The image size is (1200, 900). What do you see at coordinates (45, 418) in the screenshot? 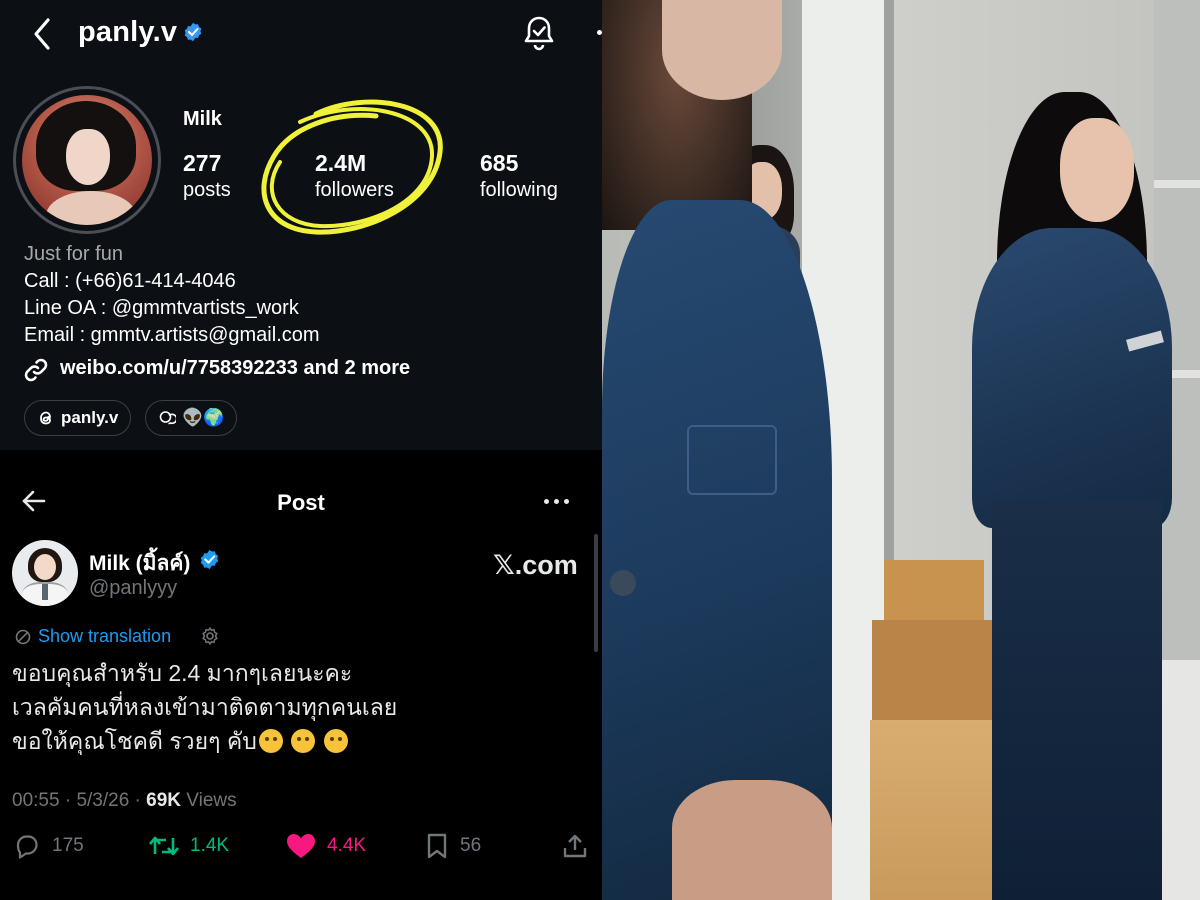
I see `threads-icon` at bounding box center [45, 418].